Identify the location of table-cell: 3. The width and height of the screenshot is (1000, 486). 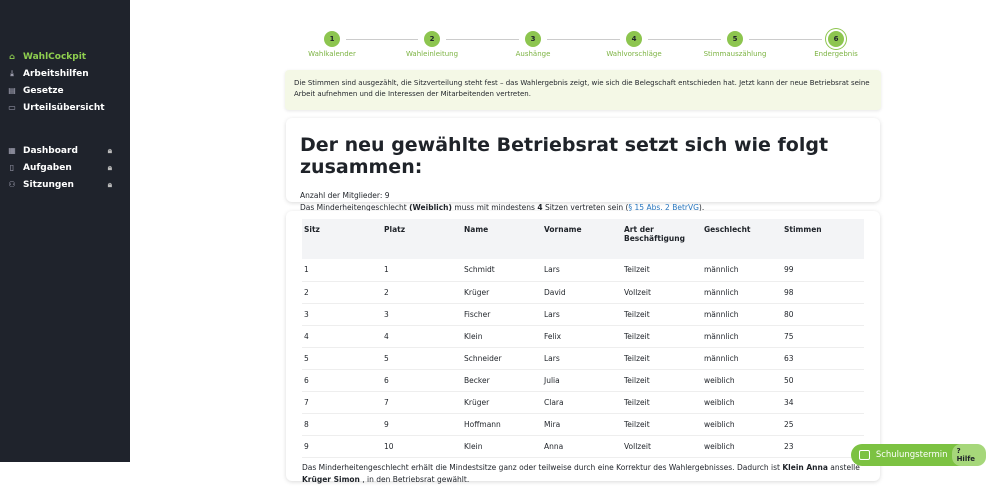
(422, 314).